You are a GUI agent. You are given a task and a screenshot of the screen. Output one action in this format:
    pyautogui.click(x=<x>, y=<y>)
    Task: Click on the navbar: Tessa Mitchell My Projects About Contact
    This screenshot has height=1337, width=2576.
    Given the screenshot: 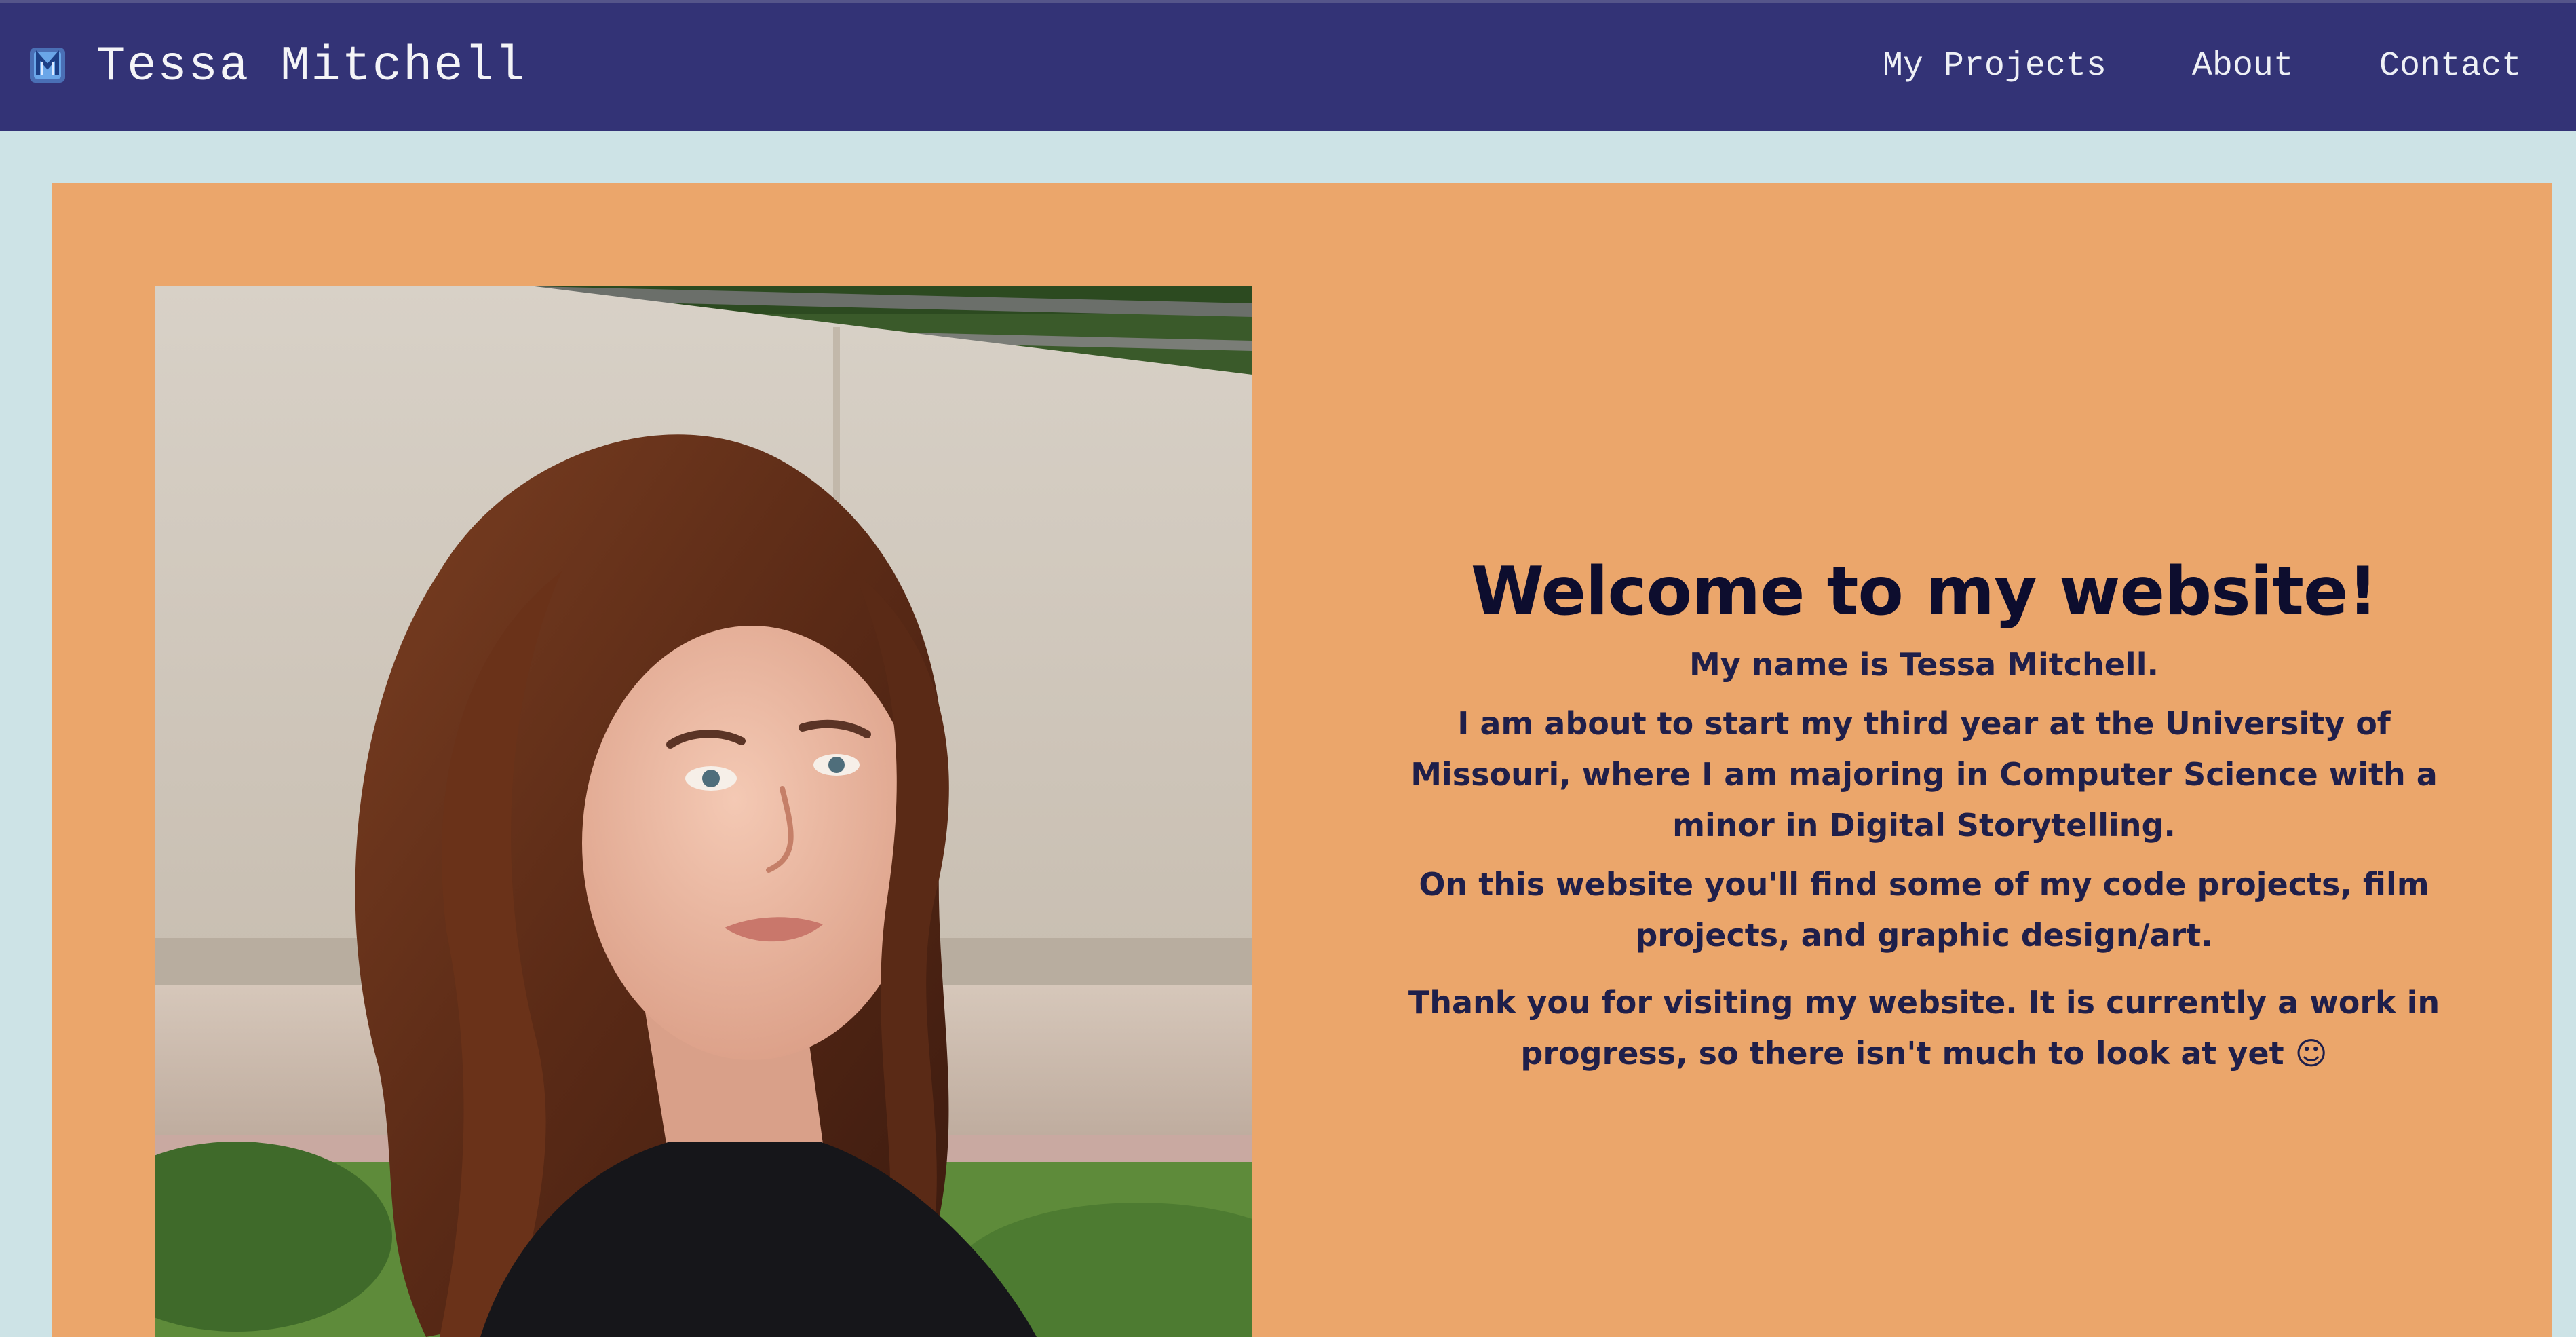 What is the action you would take?
    pyautogui.click(x=1288, y=66)
    